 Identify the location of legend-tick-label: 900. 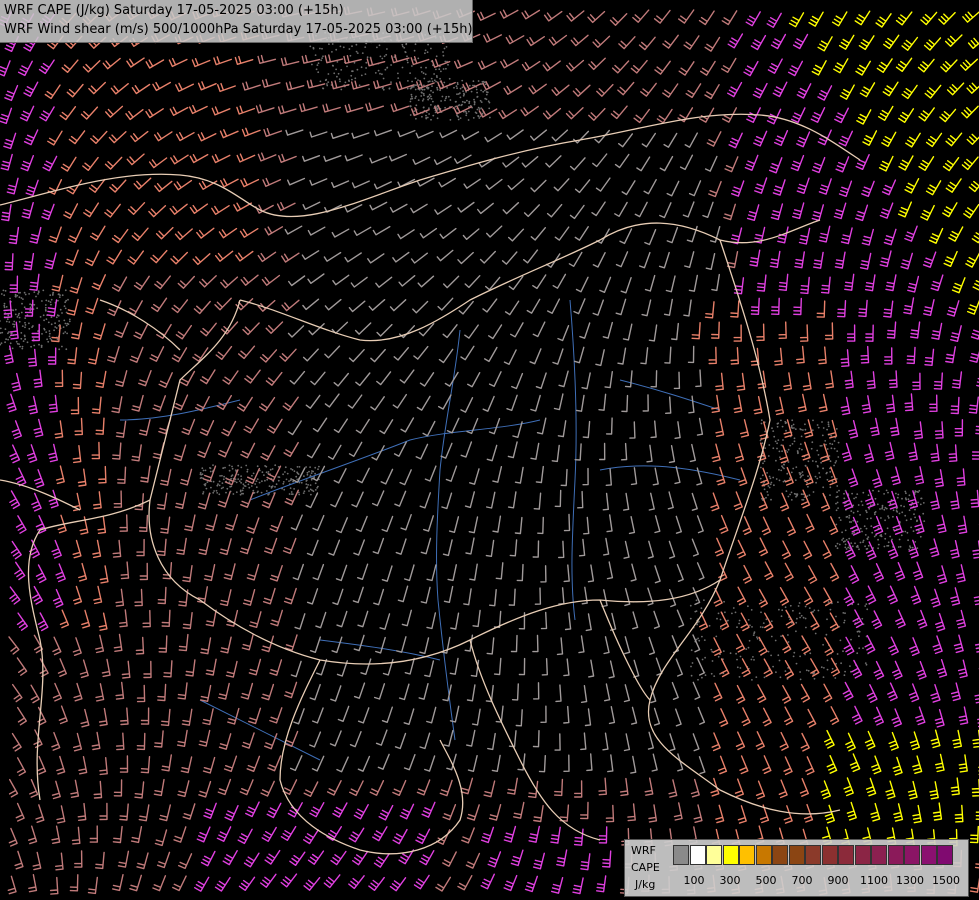
(838, 880).